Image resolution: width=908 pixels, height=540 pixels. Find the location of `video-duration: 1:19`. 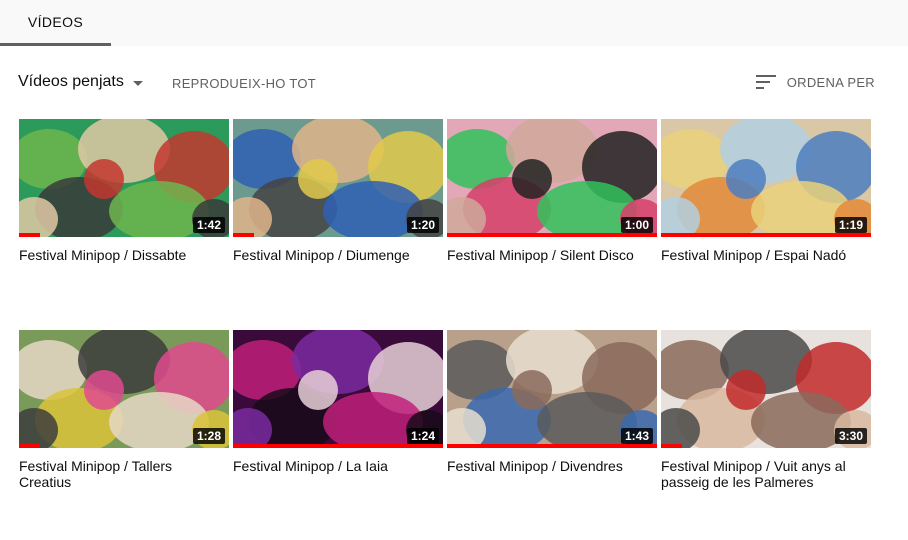

video-duration: 1:19 is located at coordinates (850, 225).